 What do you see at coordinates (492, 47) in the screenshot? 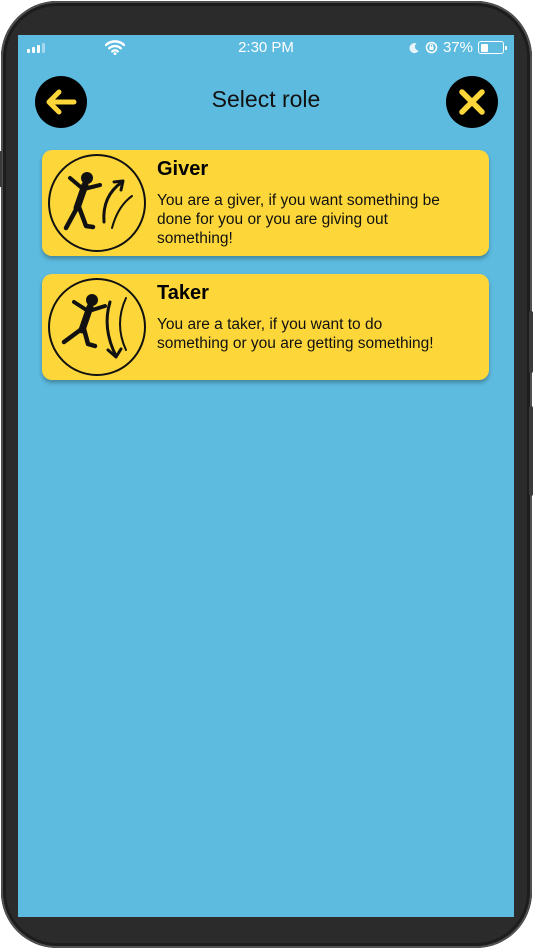
I see `battery-icon` at bounding box center [492, 47].